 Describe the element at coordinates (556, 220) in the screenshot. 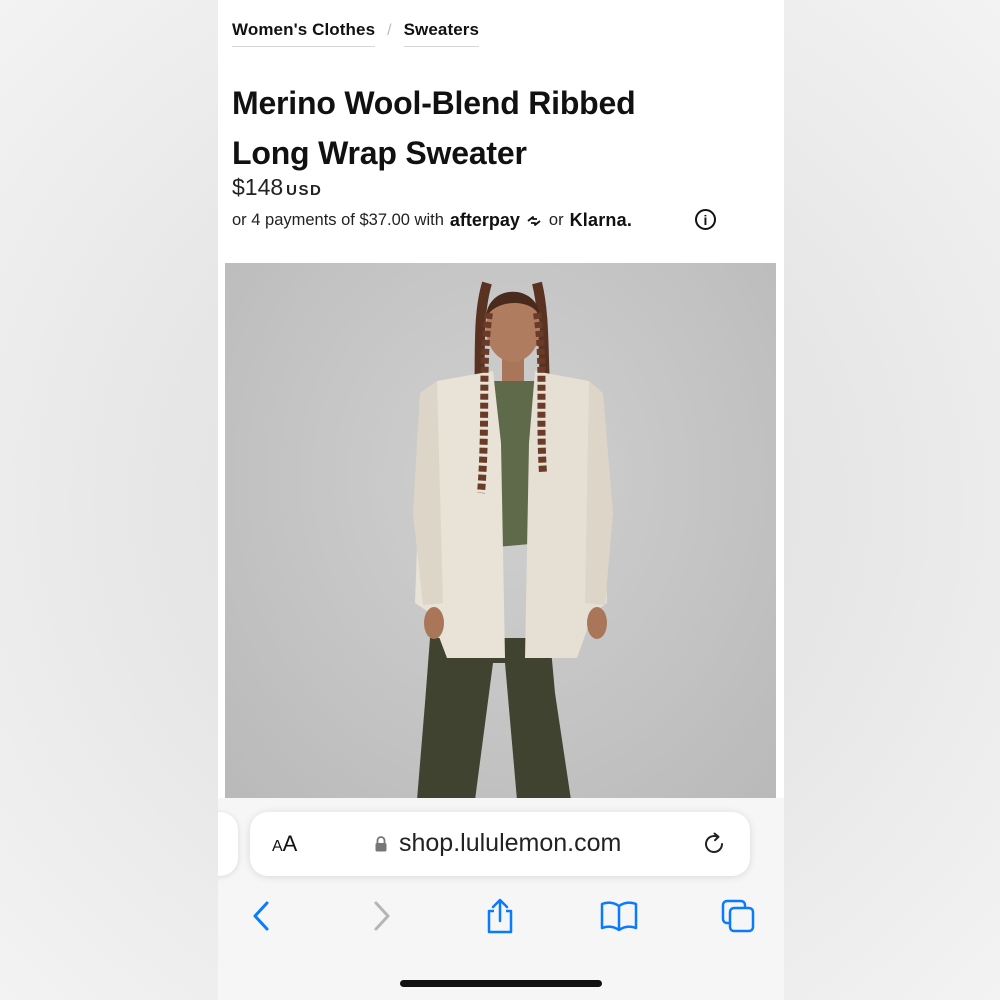

I see `or-text: or` at that location.